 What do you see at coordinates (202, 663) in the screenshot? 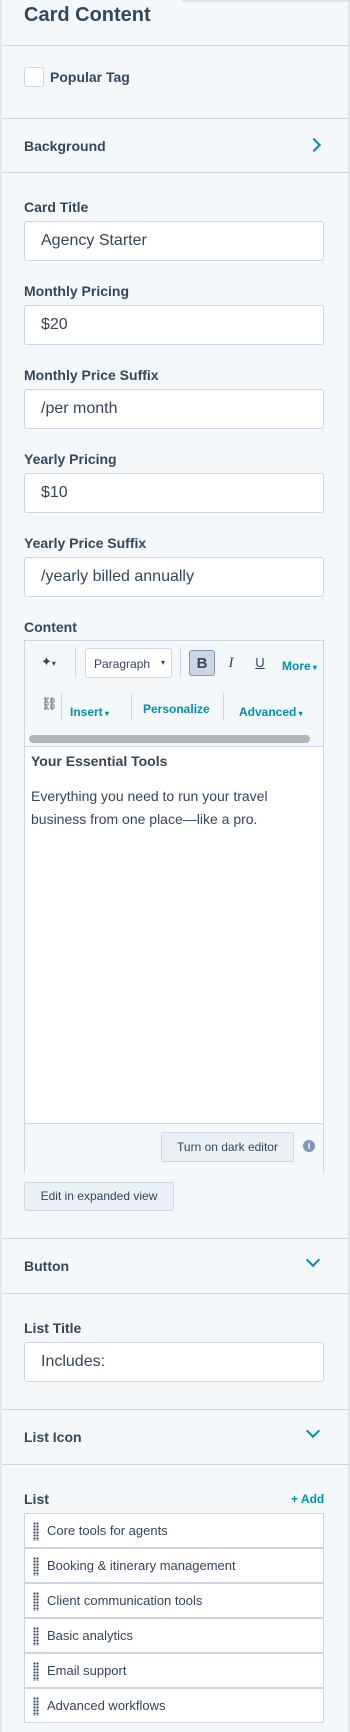
I see `bold-button: B` at bounding box center [202, 663].